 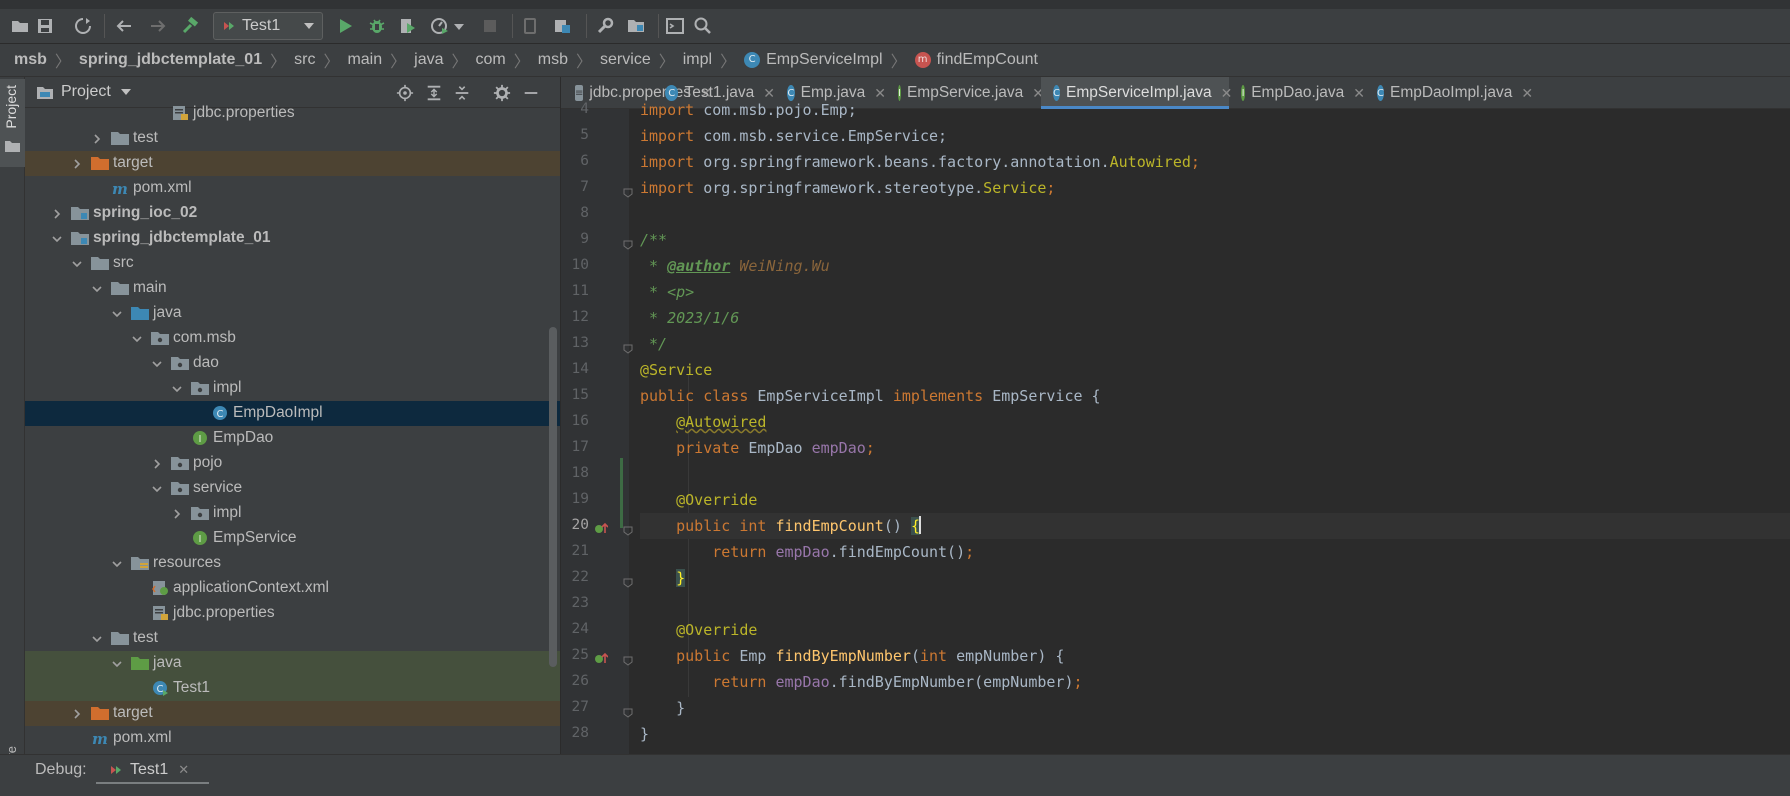 I want to click on jar-icon, so click(x=562, y=26).